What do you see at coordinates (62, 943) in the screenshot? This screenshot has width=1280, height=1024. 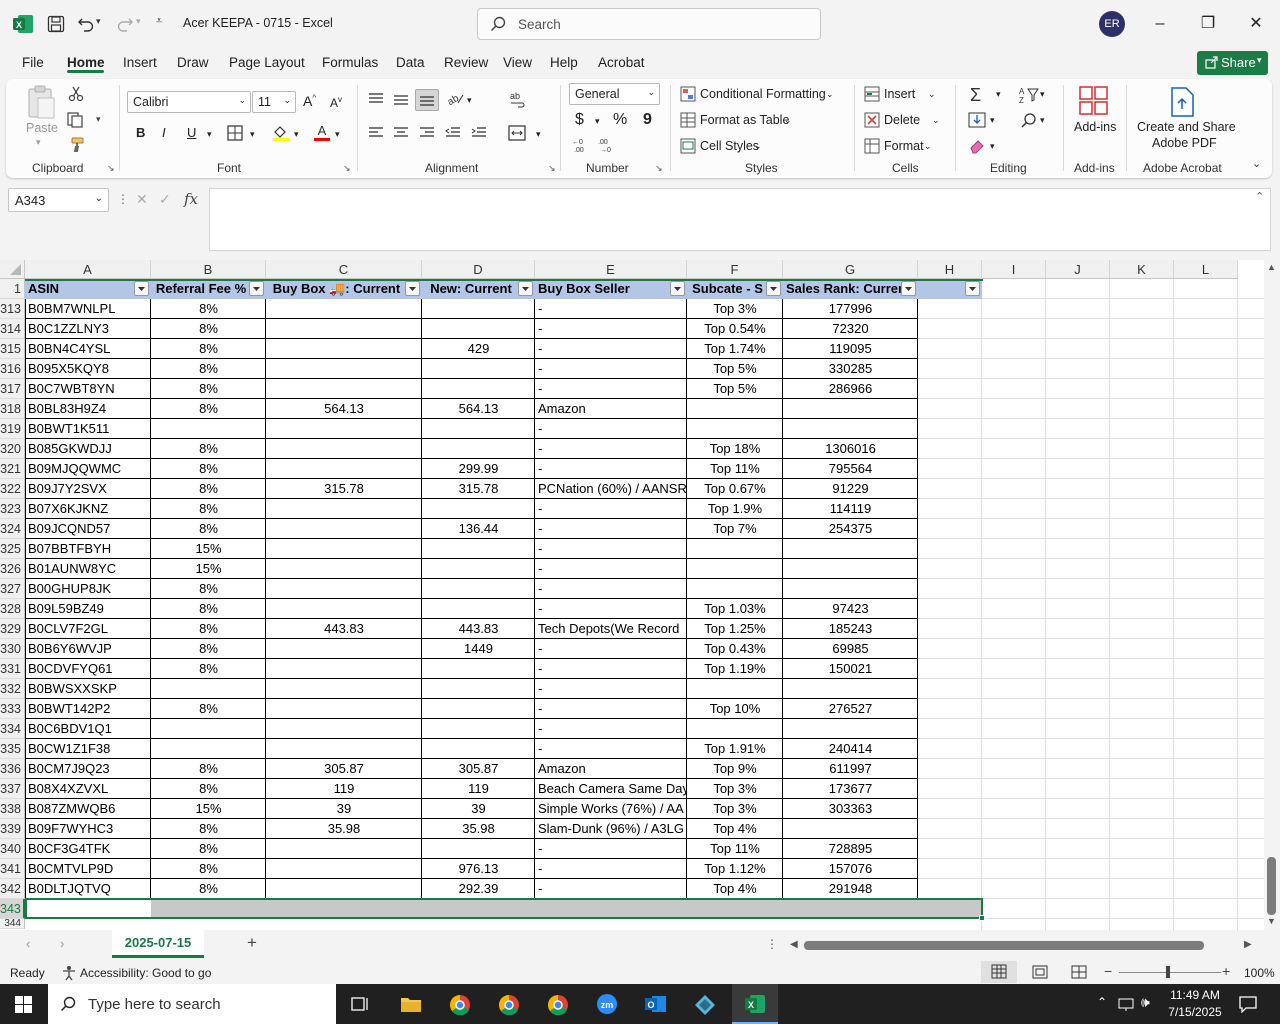 I see `next-sheet-icon: ›` at bounding box center [62, 943].